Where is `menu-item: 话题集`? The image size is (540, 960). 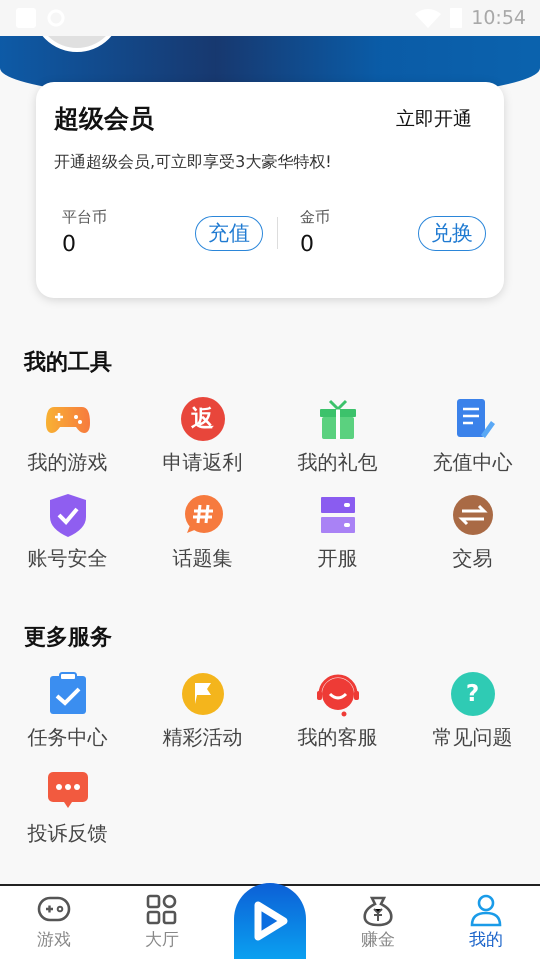
menu-item: 话题集 is located at coordinates (202, 532).